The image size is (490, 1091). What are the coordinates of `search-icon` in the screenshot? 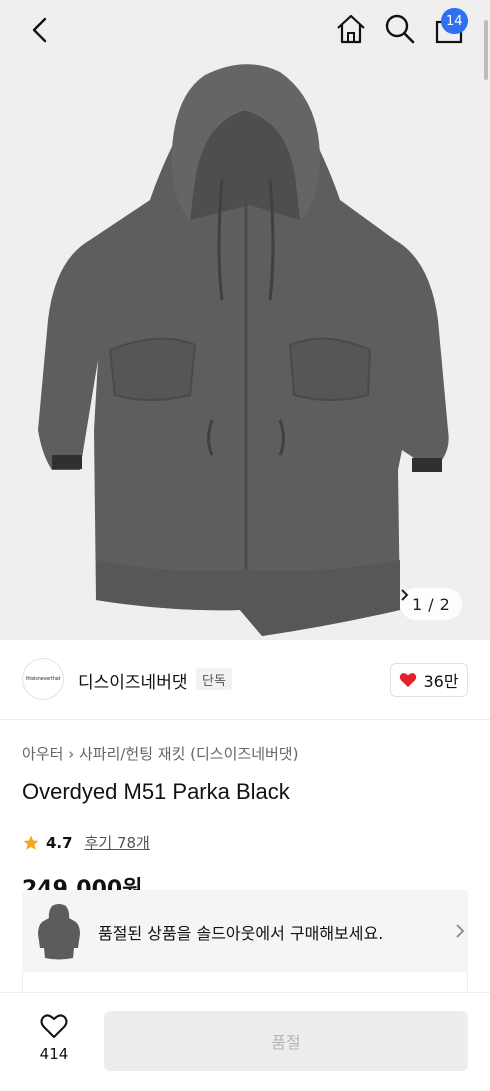 It's located at (400, 29).